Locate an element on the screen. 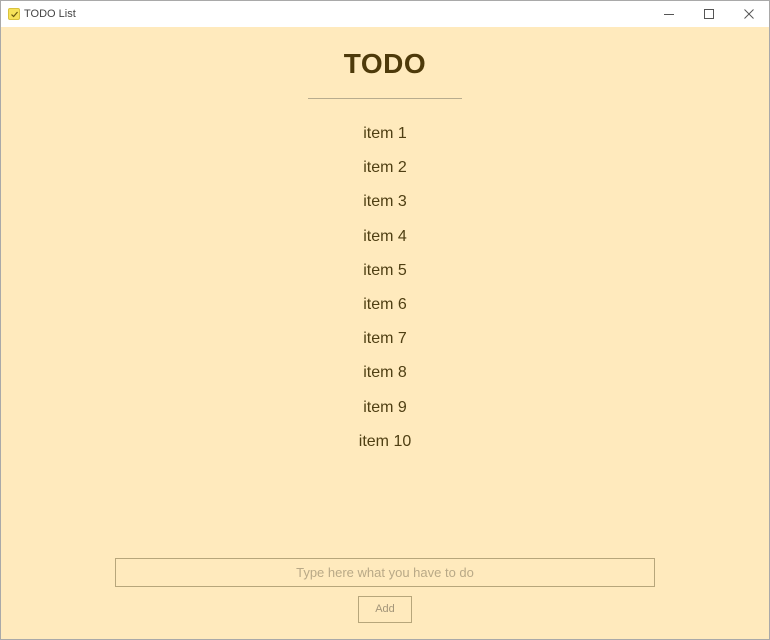  maximize-button is located at coordinates (709, 14).